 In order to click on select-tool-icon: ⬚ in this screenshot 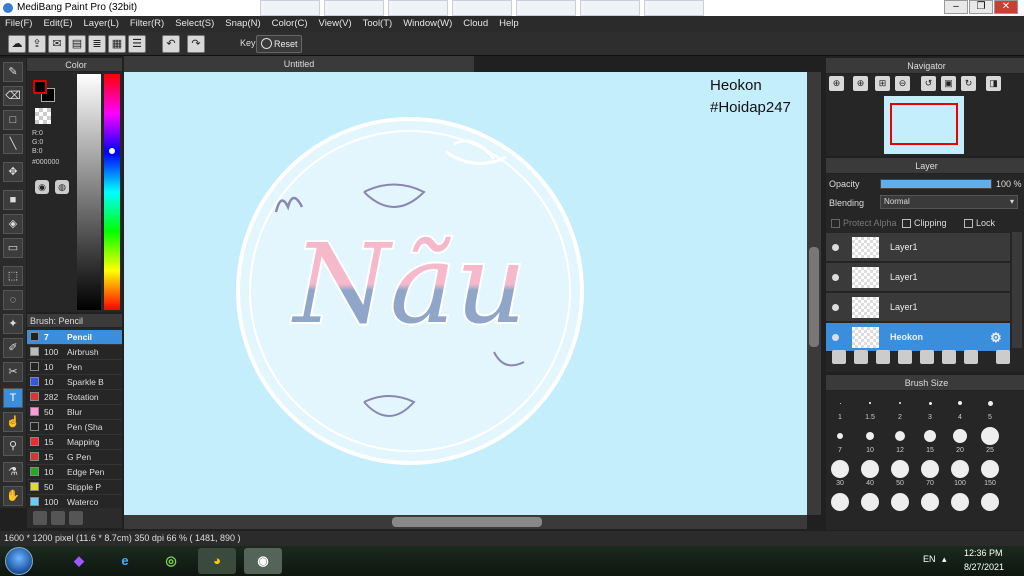, I will do `click(13, 276)`.